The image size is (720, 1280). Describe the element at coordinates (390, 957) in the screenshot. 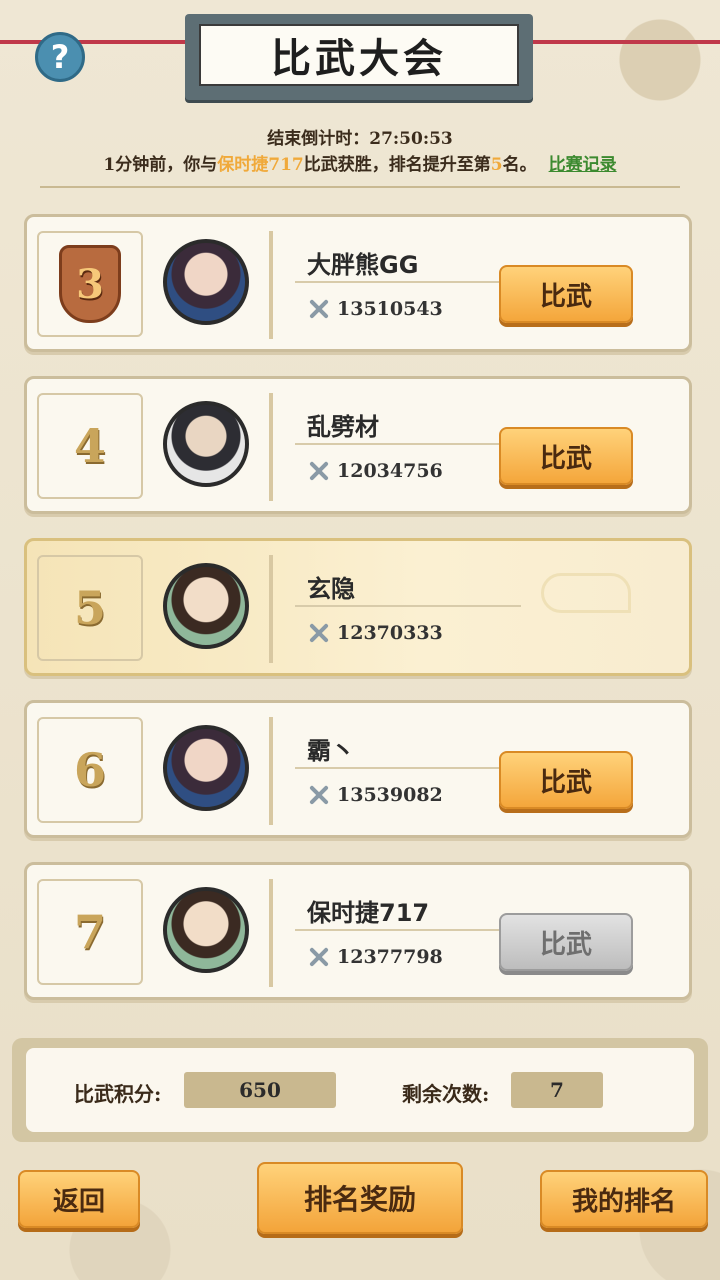

I see `power-number: 12377798` at that location.